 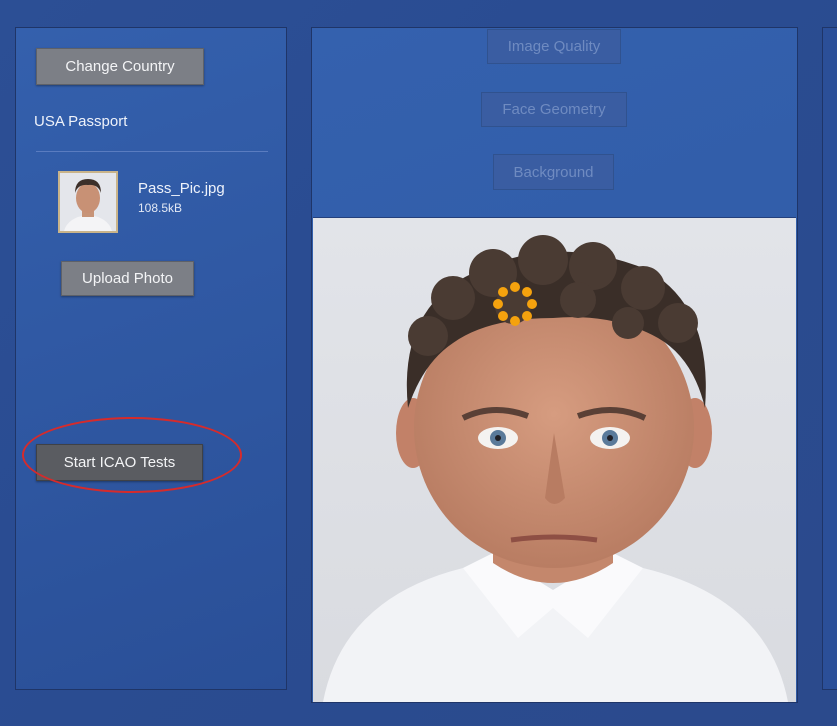 What do you see at coordinates (515, 304) in the screenshot?
I see `loading-spinner-icon` at bounding box center [515, 304].